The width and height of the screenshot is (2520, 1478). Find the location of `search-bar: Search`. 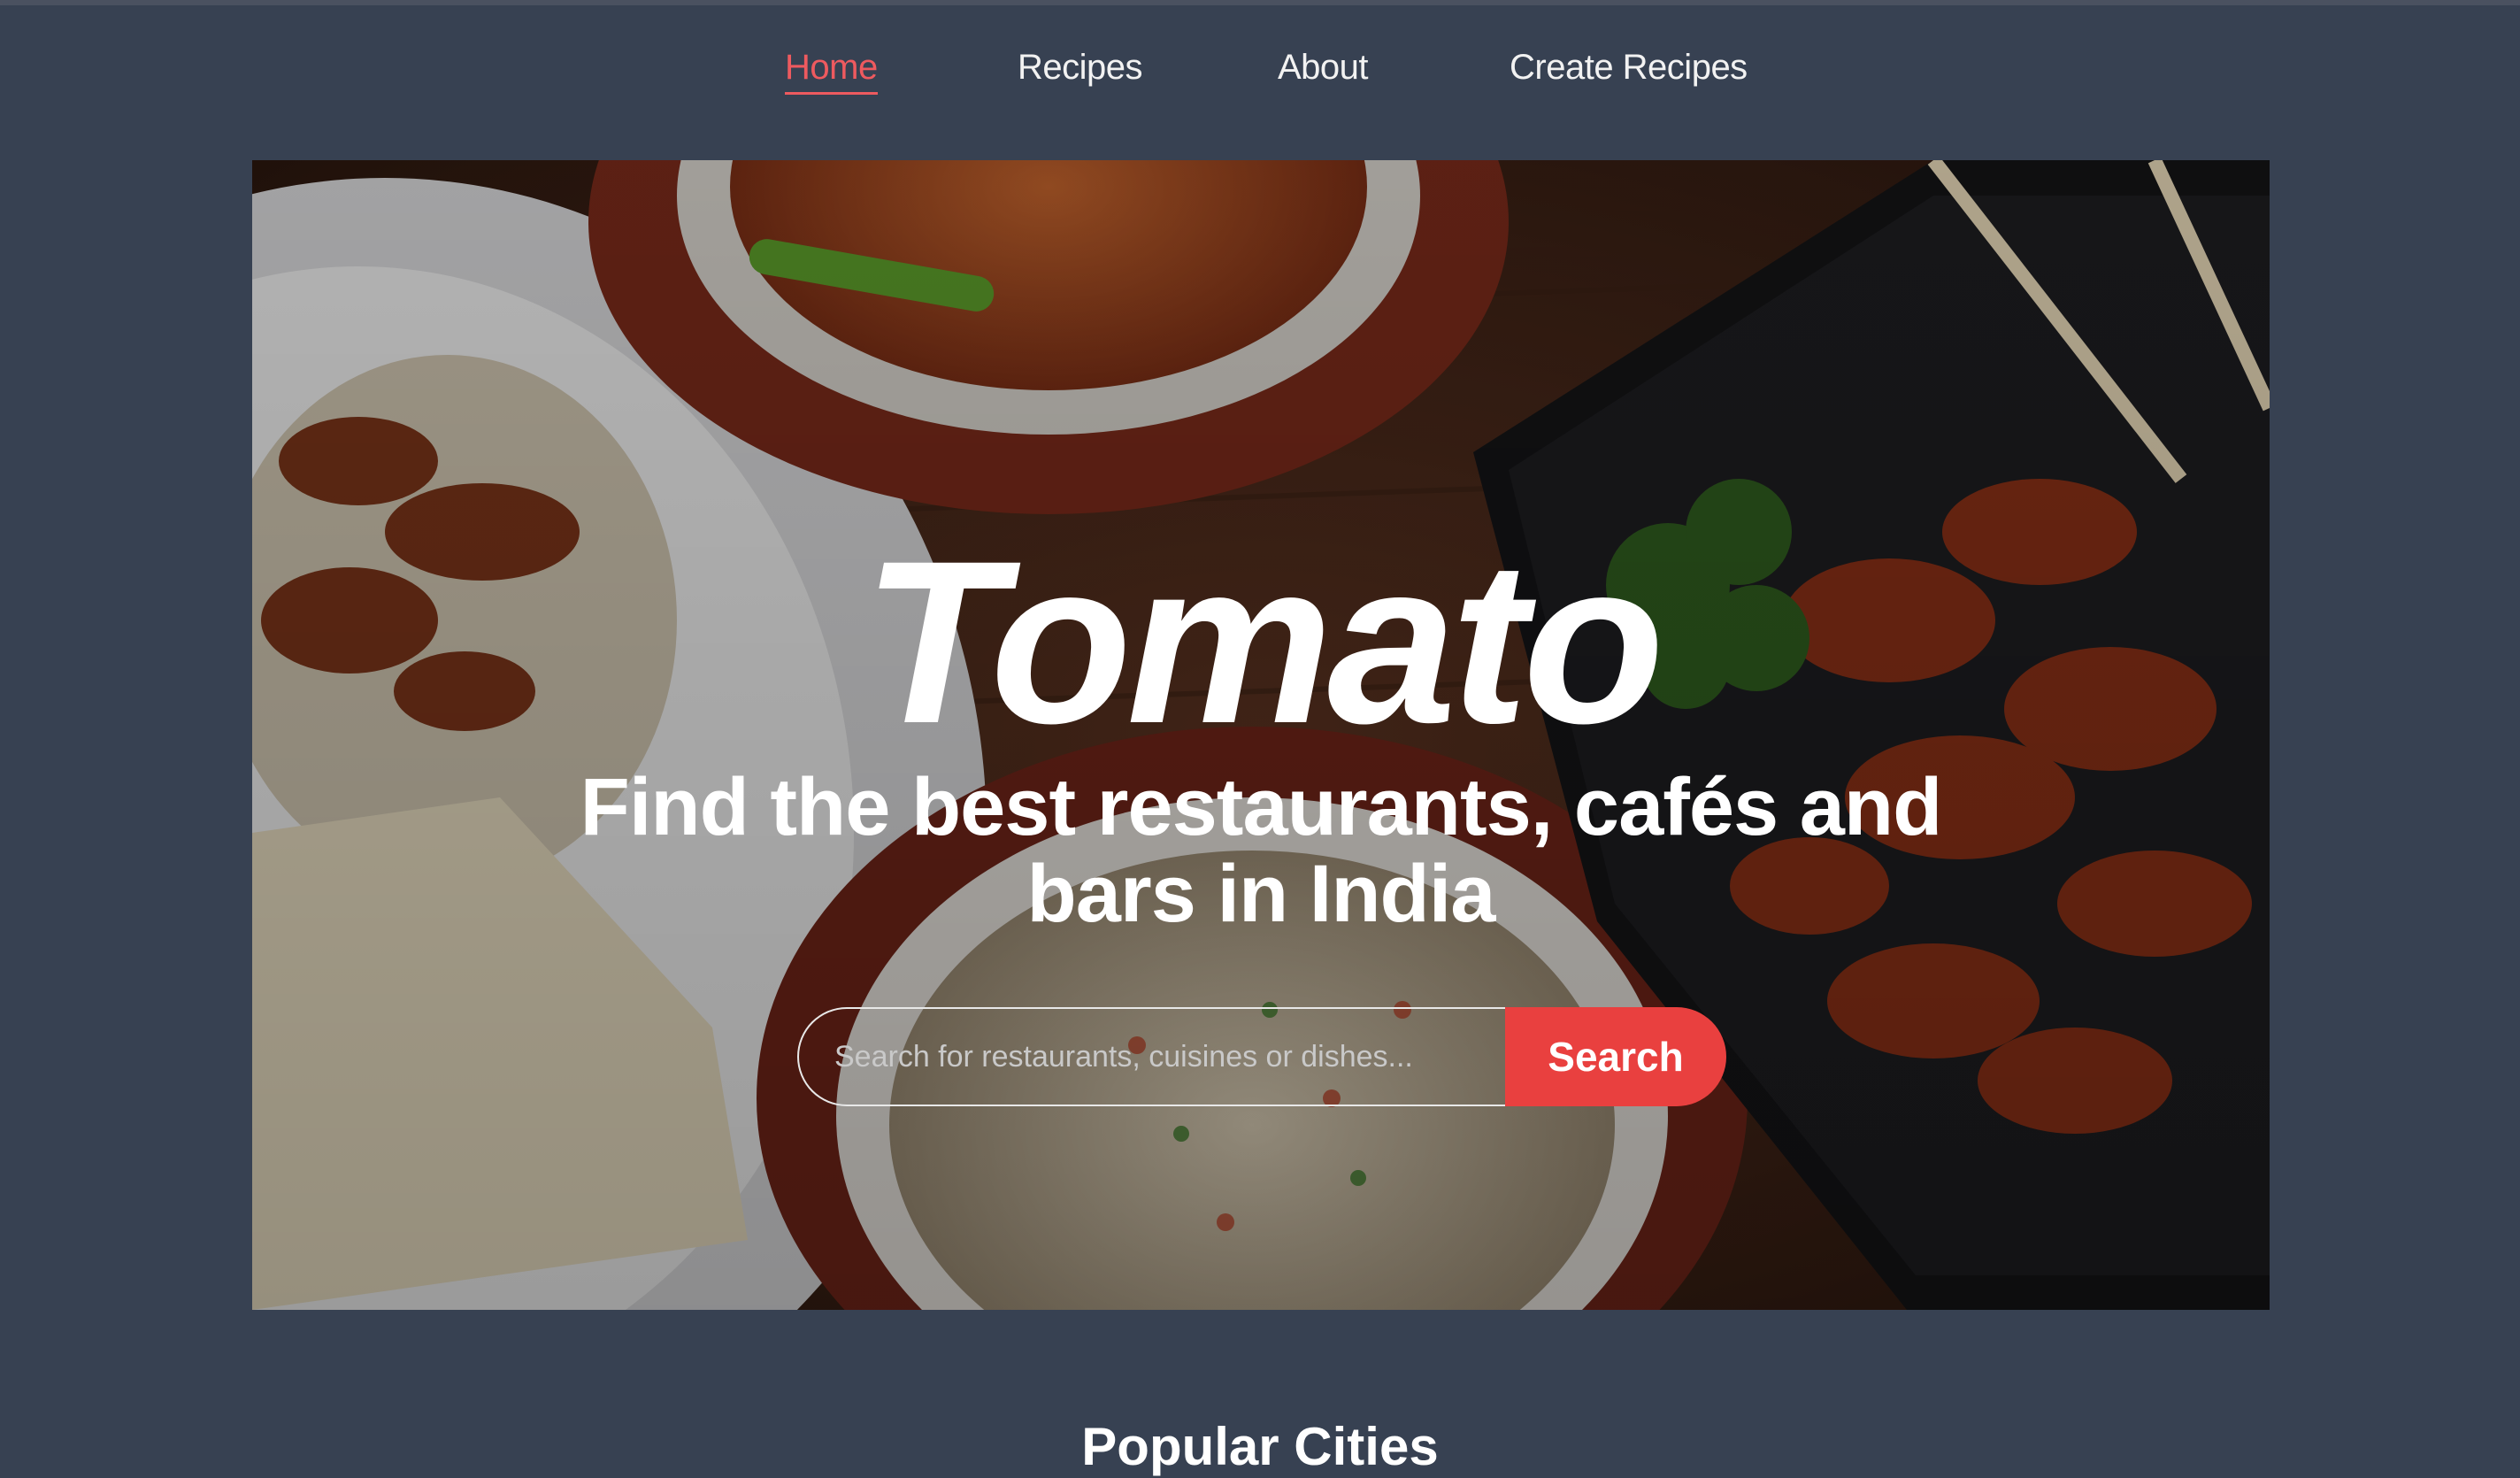

search-bar: Search is located at coordinates (1261, 1056).